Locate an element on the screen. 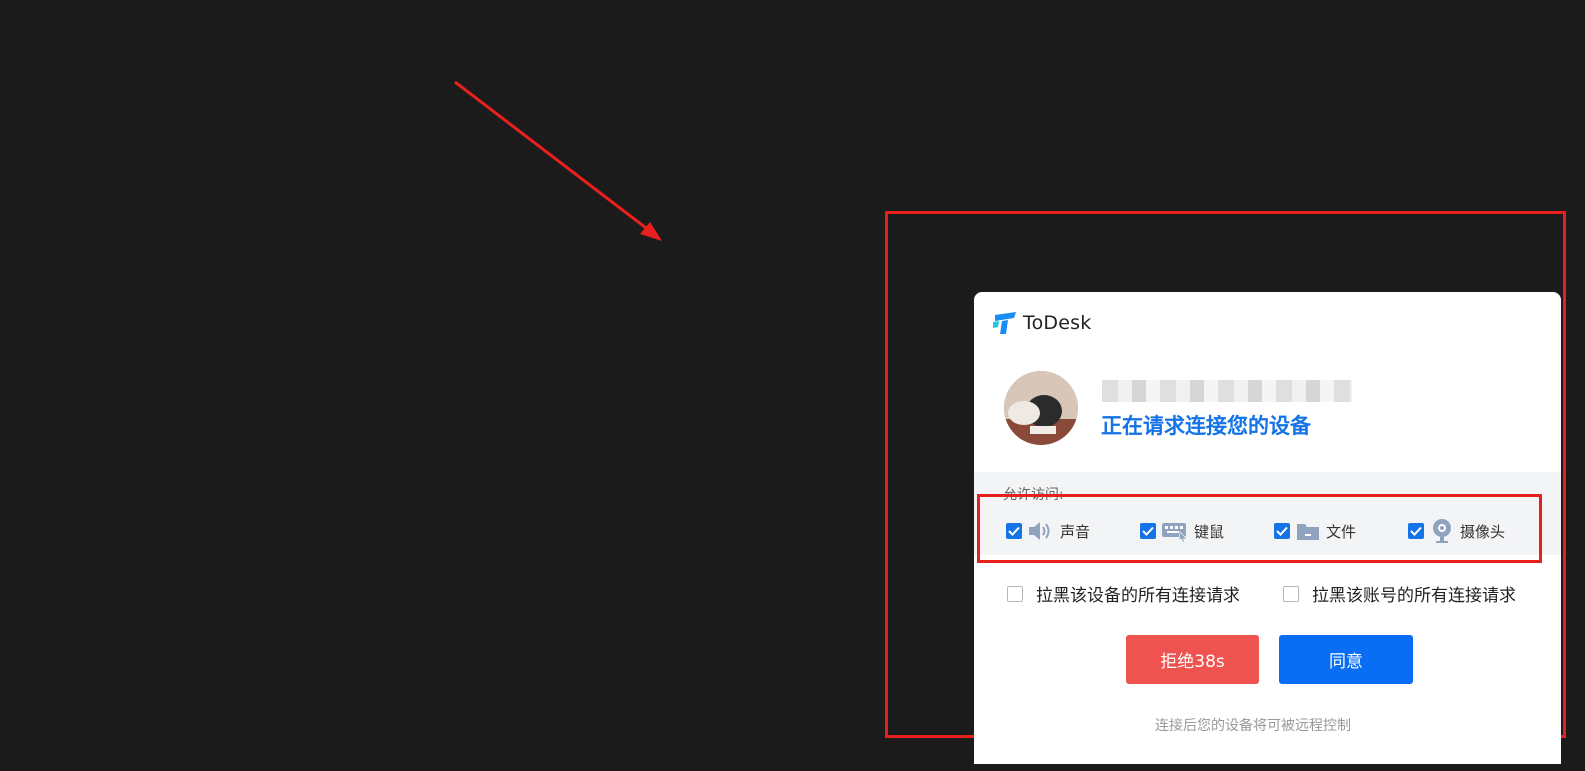 This screenshot has width=1585, height=771. permission-label: 摄像头 is located at coordinates (1483, 531).